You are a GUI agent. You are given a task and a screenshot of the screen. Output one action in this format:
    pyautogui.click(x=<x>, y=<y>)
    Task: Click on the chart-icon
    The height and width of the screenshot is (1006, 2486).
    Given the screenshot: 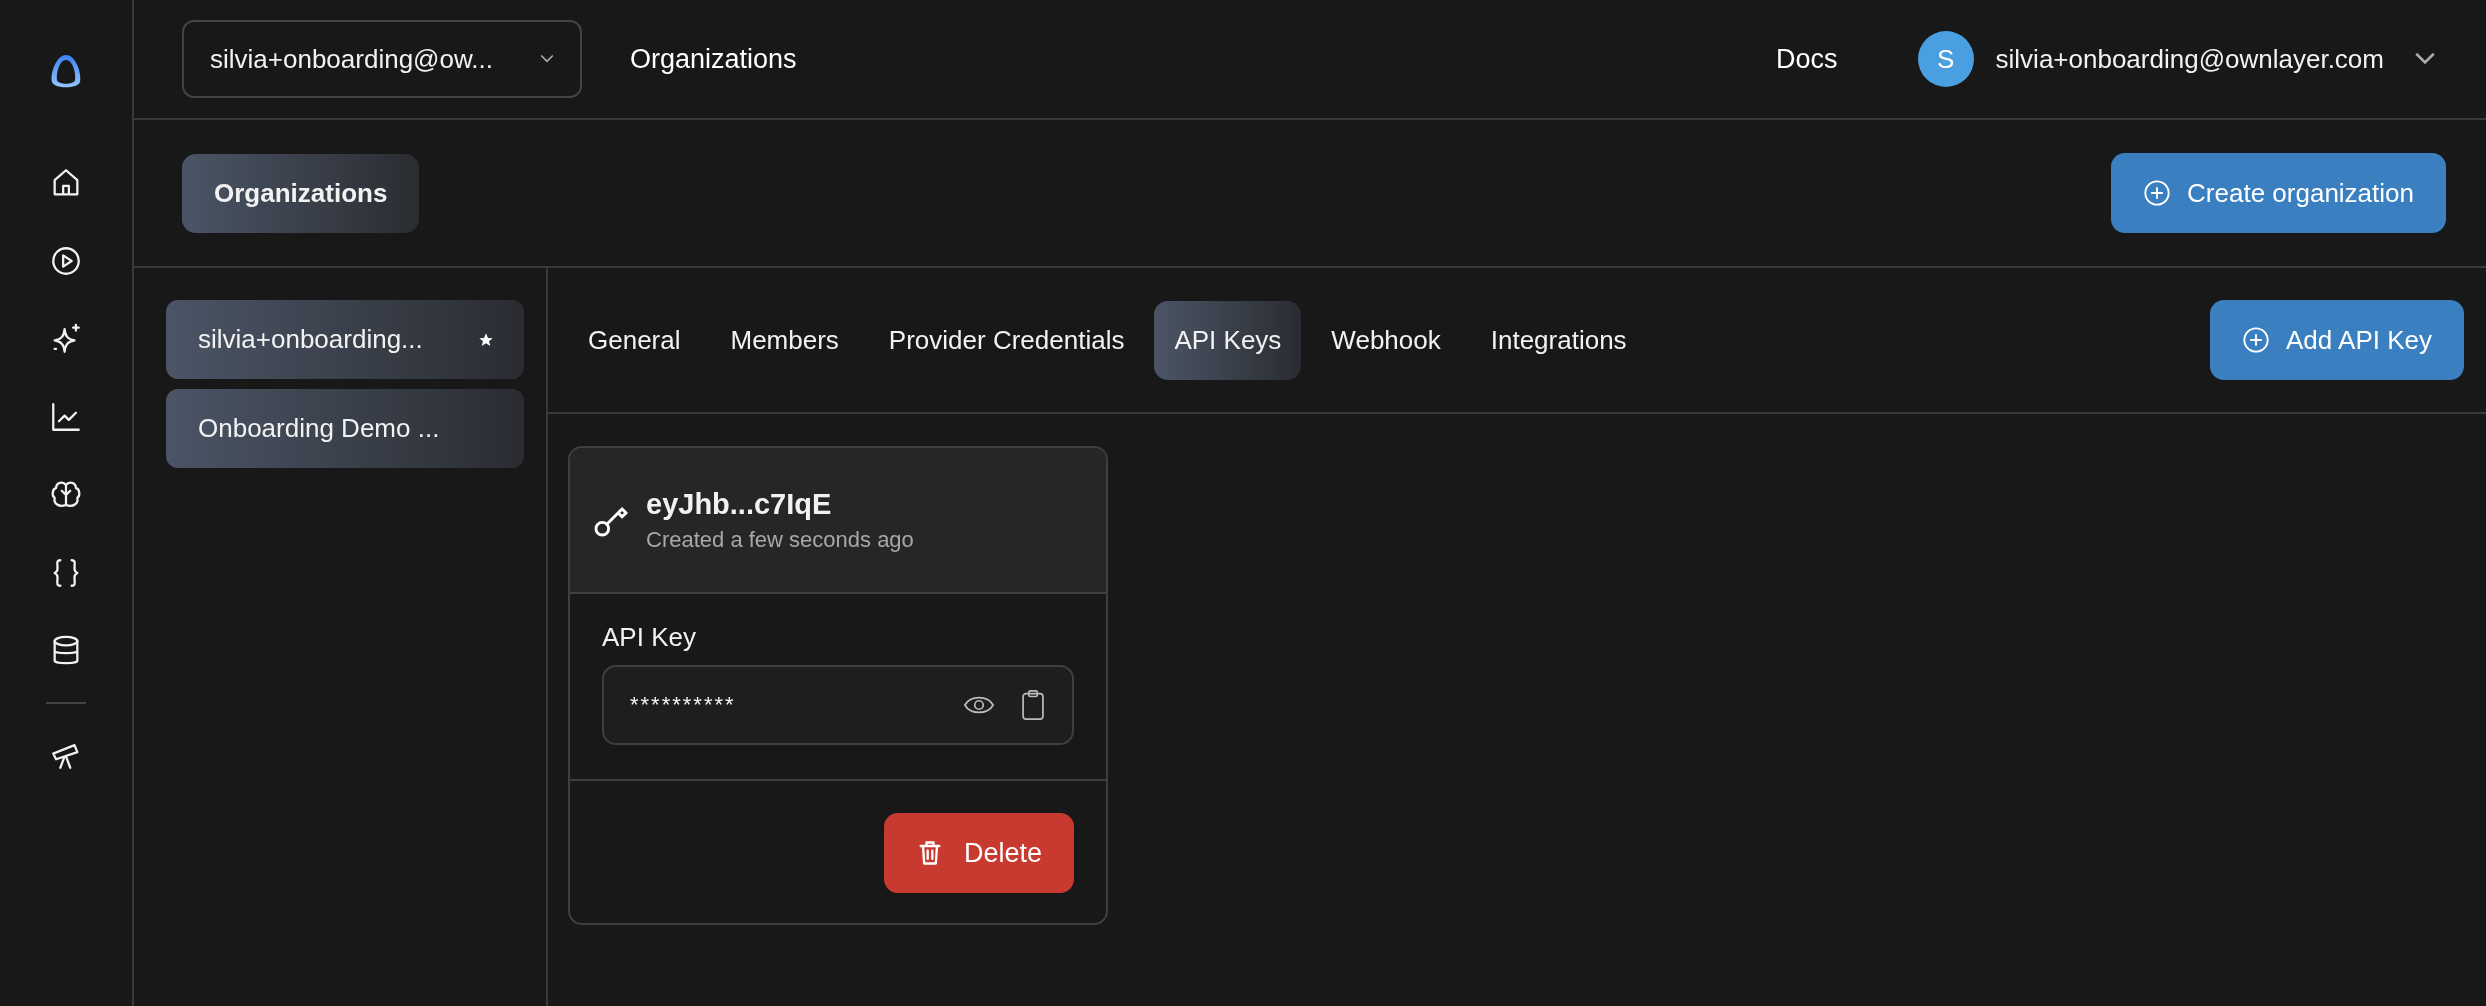 What is the action you would take?
    pyautogui.click(x=66, y=417)
    